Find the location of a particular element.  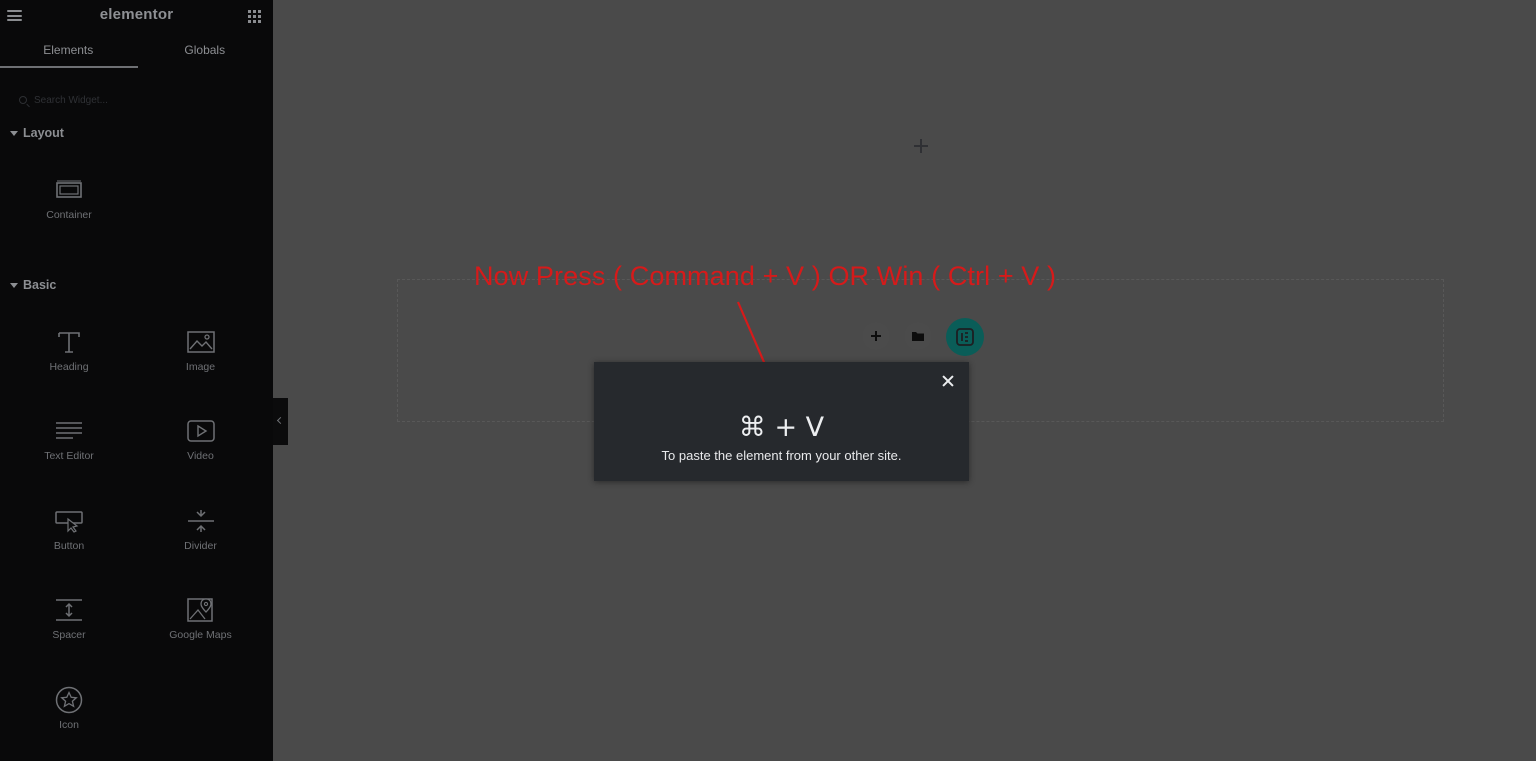

widget-label: Video is located at coordinates (200, 456).